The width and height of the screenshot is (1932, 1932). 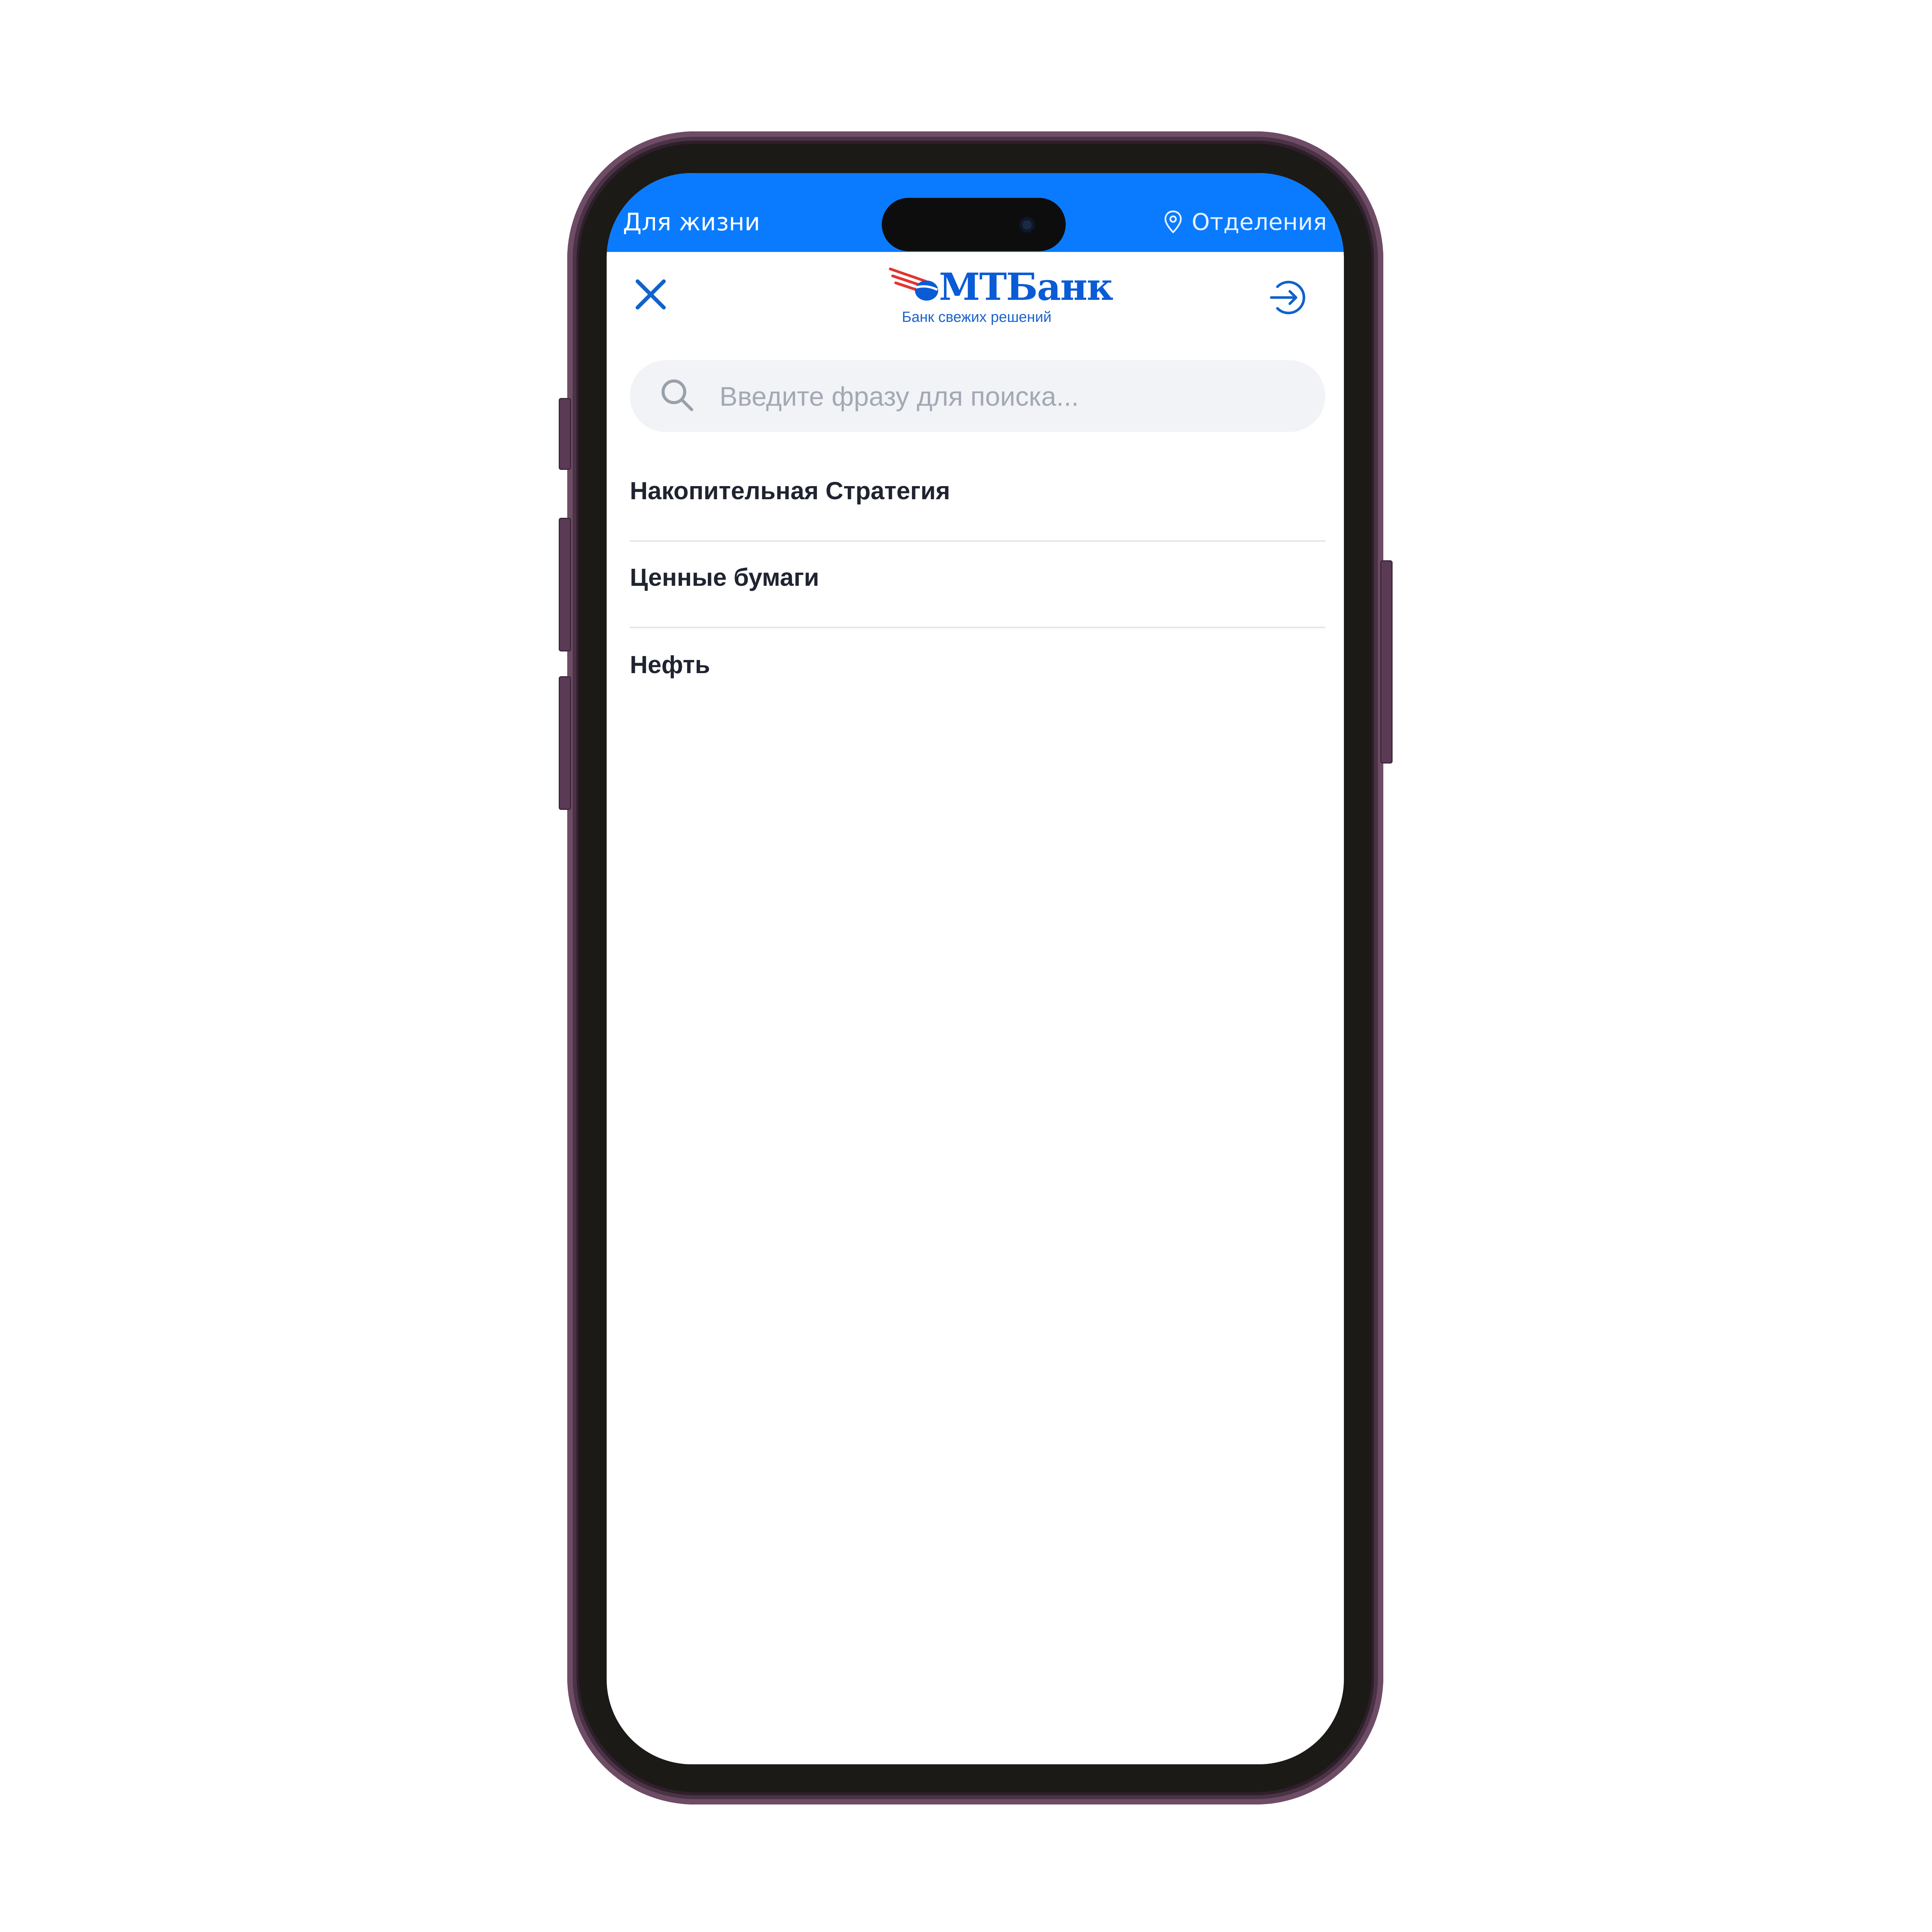 What do you see at coordinates (1386, 662) in the screenshot?
I see `phone-power-button` at bounding box center [1386, 662].